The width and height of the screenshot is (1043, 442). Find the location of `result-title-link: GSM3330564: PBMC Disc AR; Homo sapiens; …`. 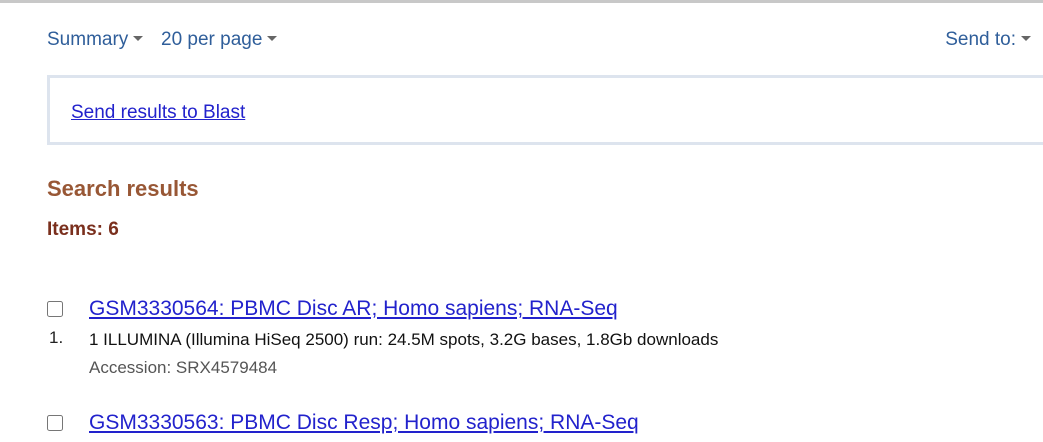

result-title-link: GSM3330564: PBMC Disc AR; Homo sapiens; … is located at coordinates (353, 309).